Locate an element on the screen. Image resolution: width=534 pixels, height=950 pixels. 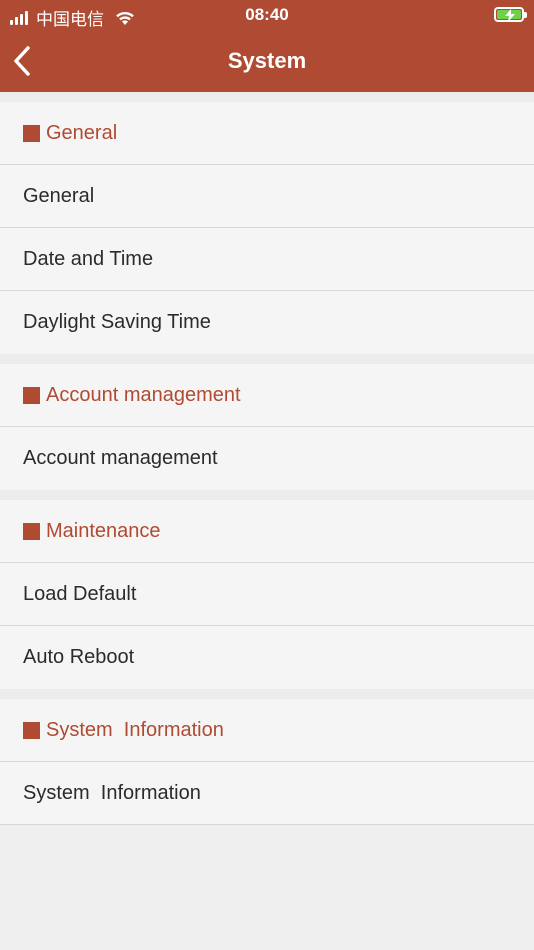
list-item-auto-reboot: Auto Reboot is located at coordinates (267, 657).